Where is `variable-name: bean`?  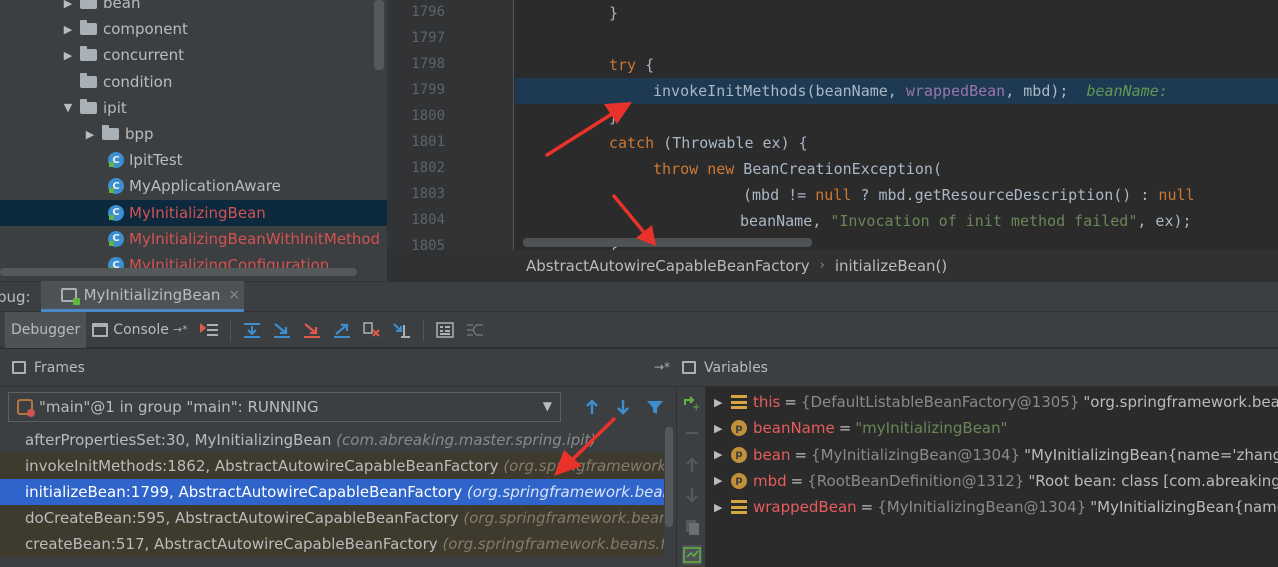
variable-name: bean is located at coordinates (772, 454).